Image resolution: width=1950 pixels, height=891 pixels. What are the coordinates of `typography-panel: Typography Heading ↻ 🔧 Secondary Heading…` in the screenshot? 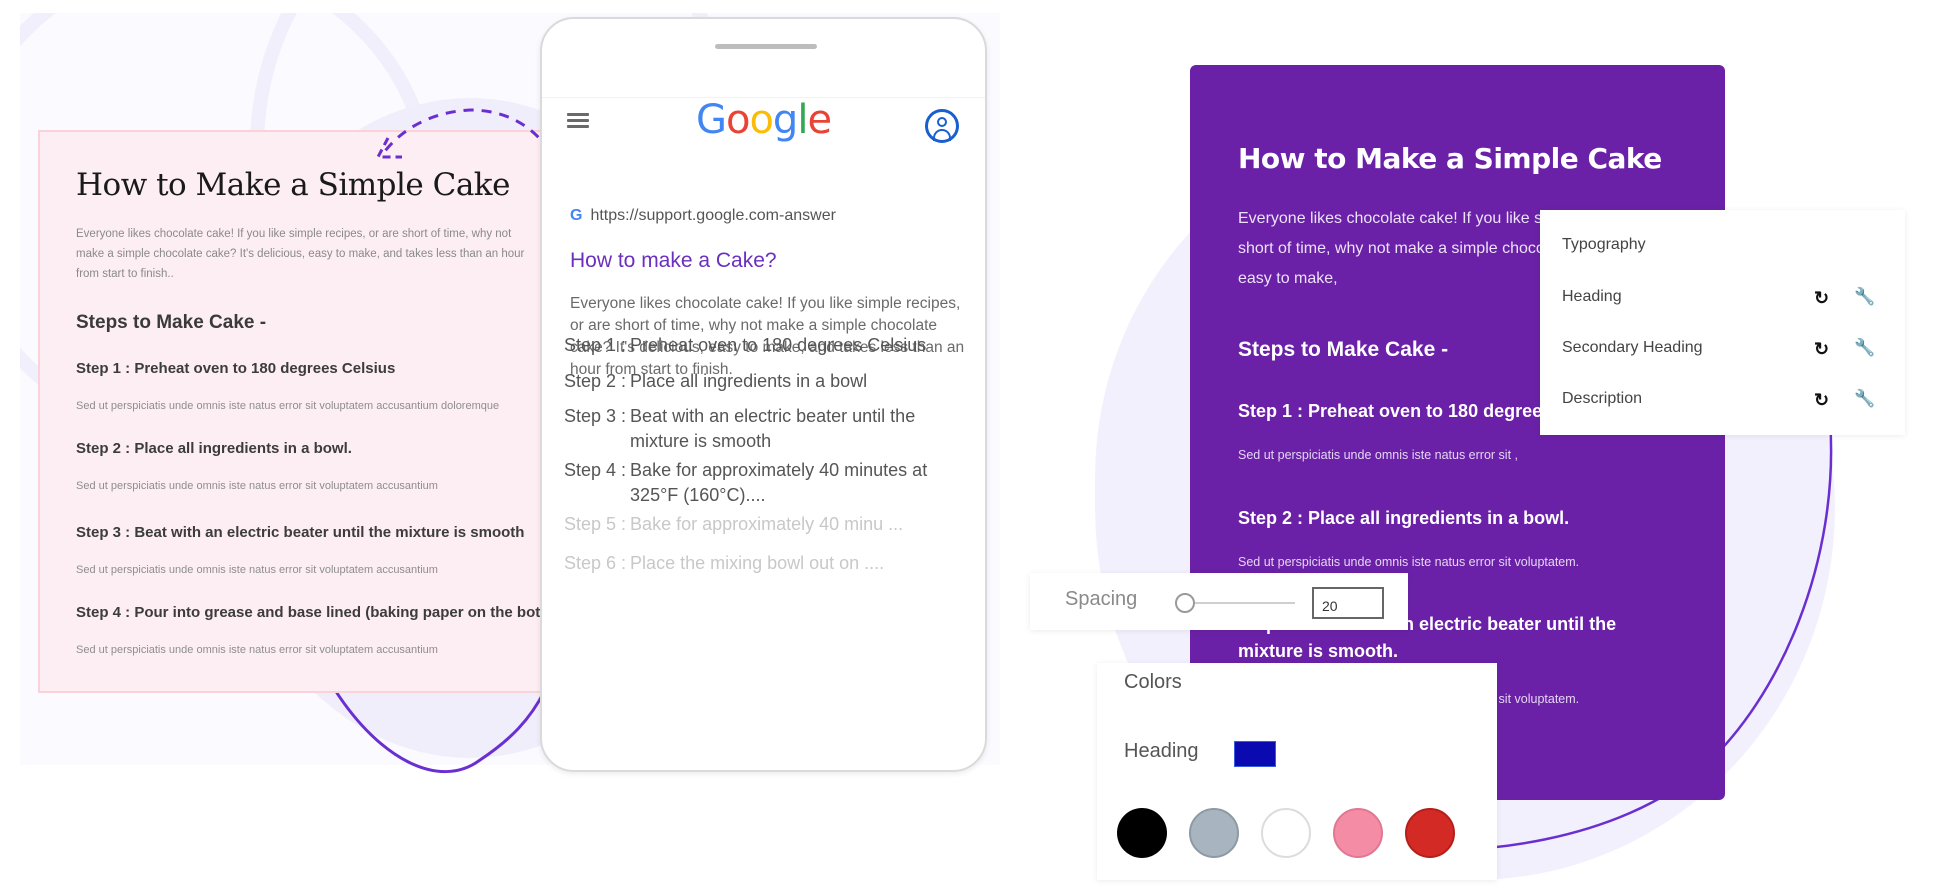 It's located at (1722, 322).